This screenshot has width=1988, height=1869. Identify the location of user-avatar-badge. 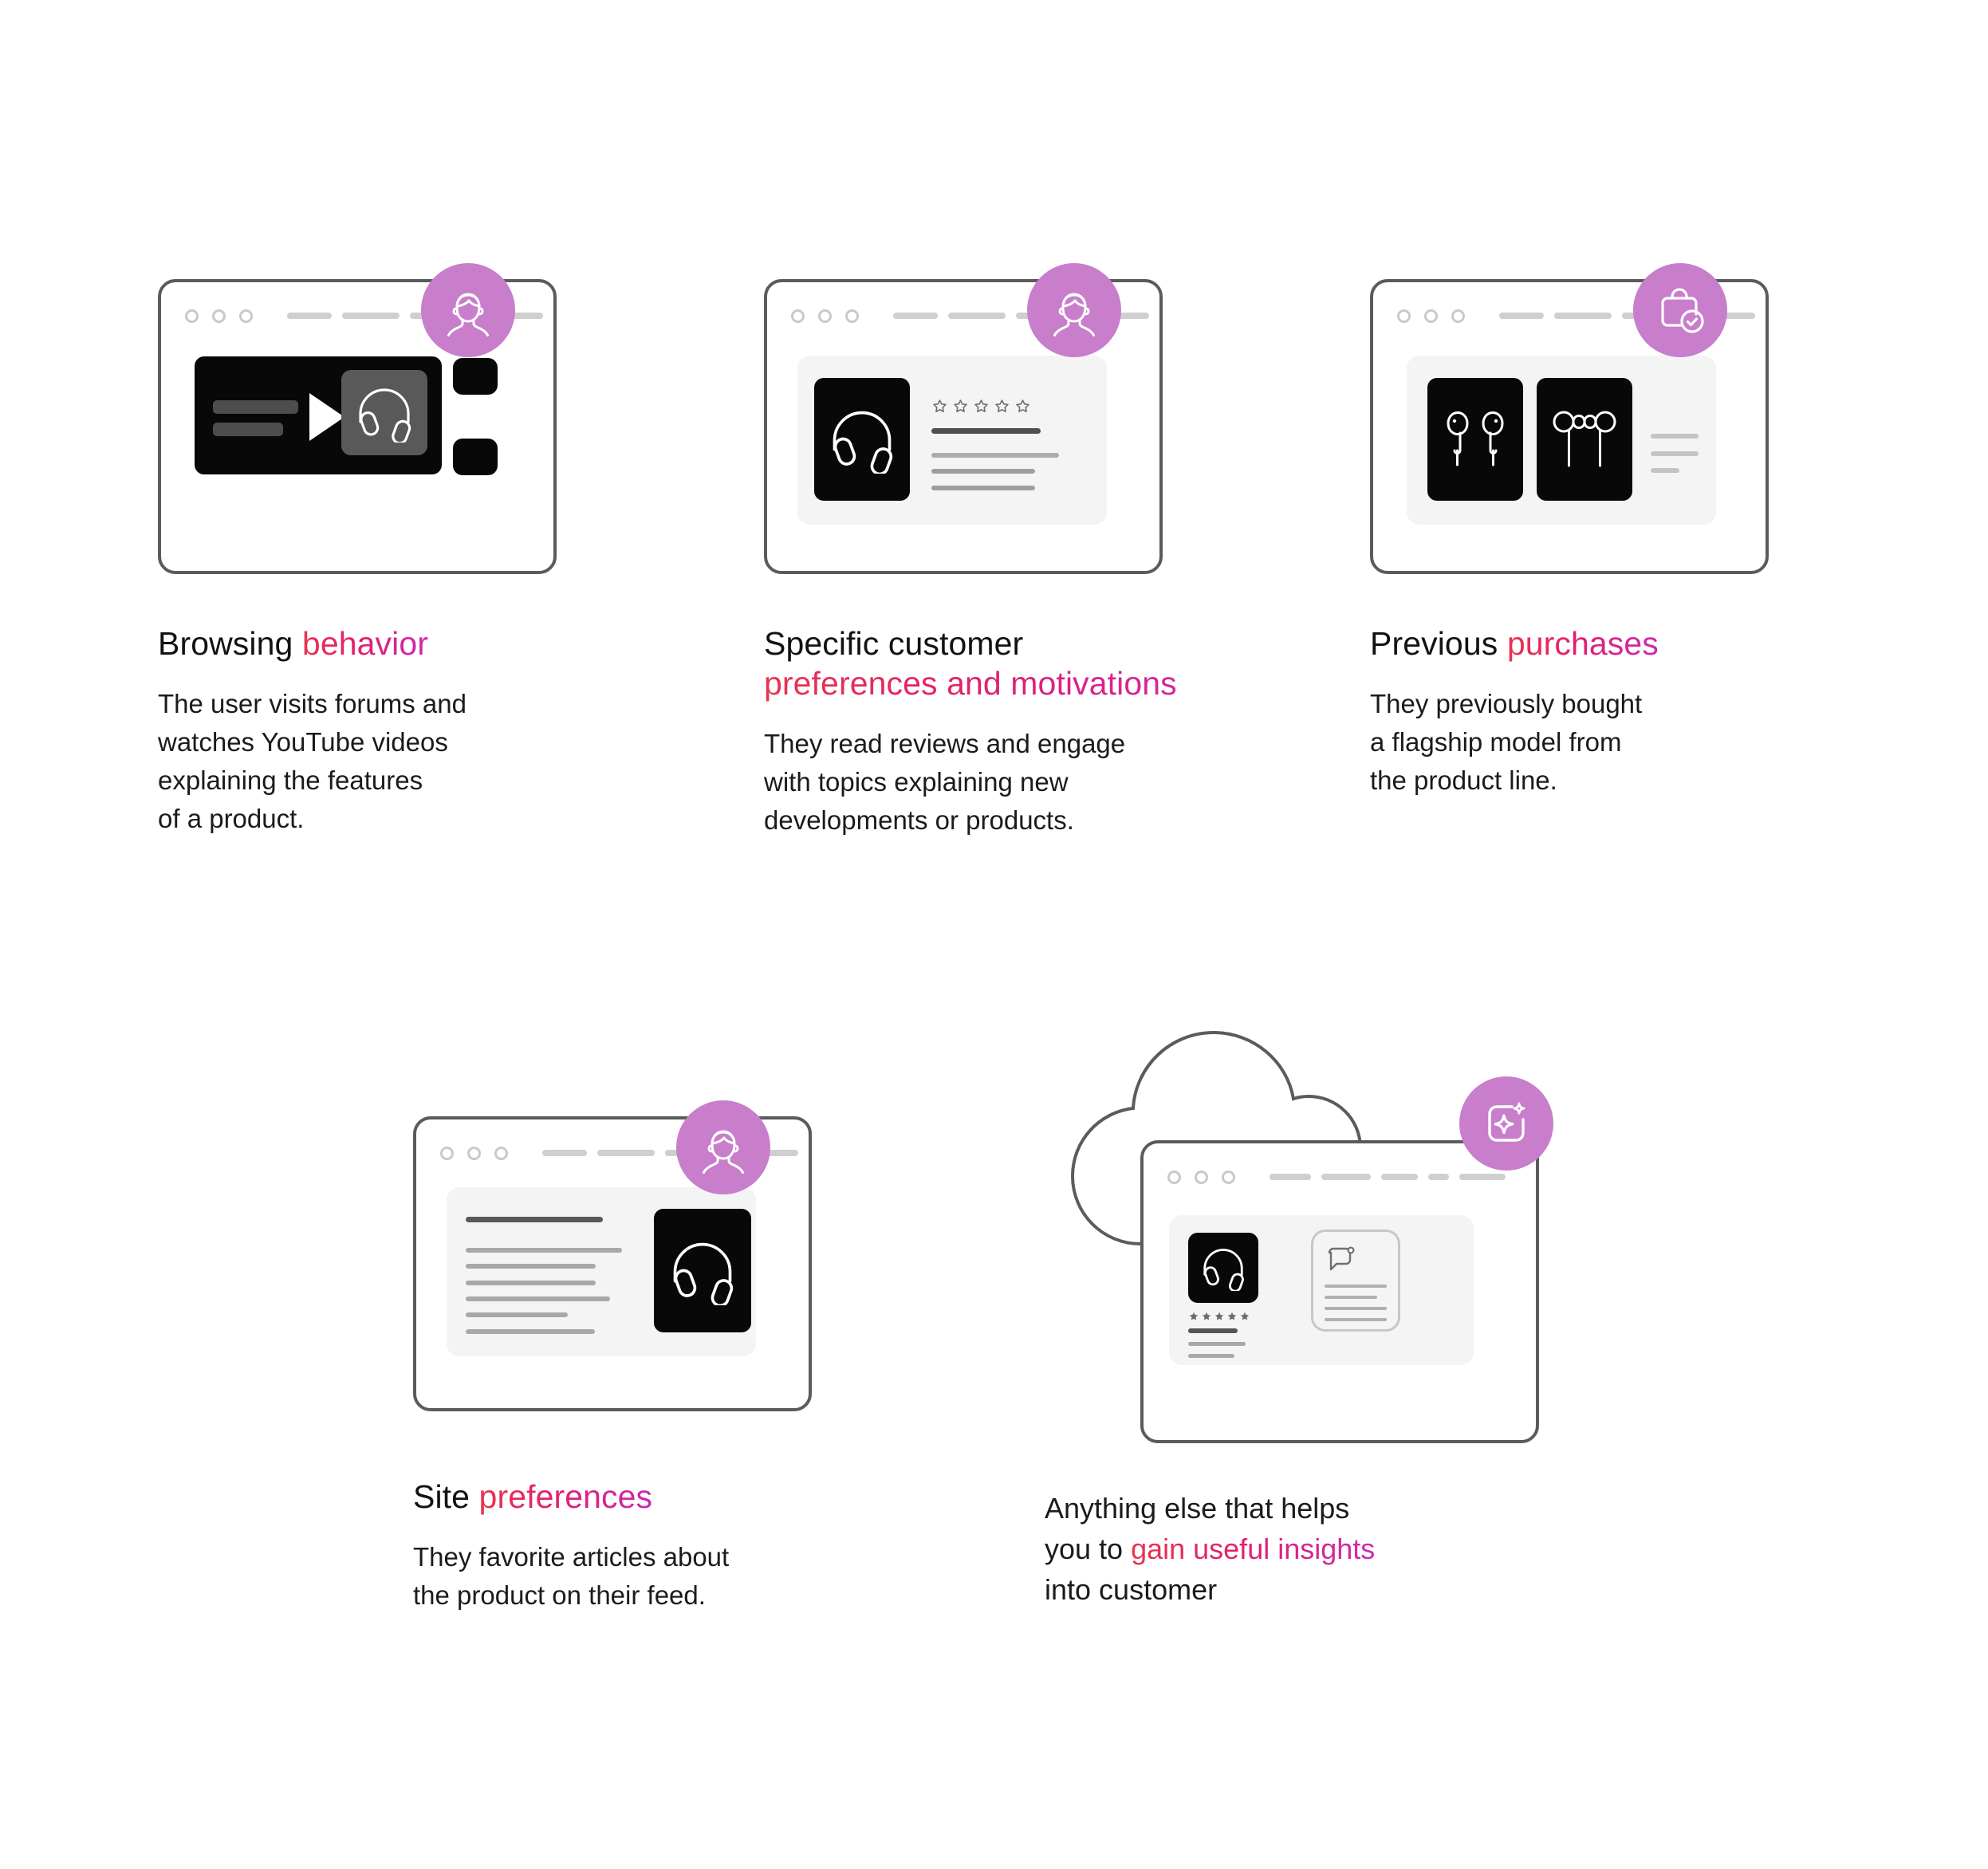
(468, 310).